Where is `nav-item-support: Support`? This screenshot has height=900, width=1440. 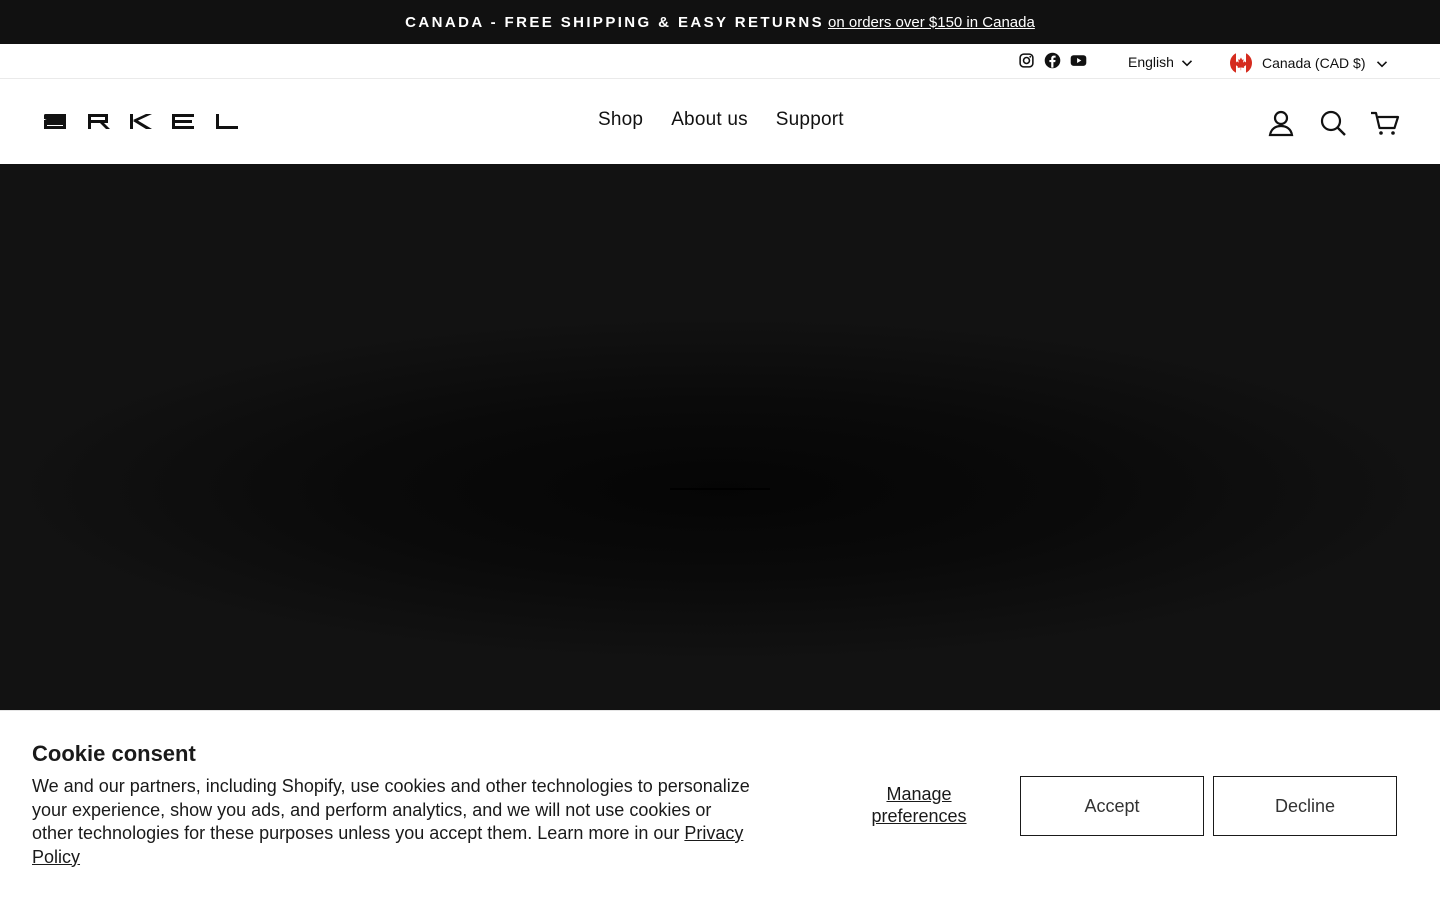 nav-item-support: Support is located at coordinates (810, 120).